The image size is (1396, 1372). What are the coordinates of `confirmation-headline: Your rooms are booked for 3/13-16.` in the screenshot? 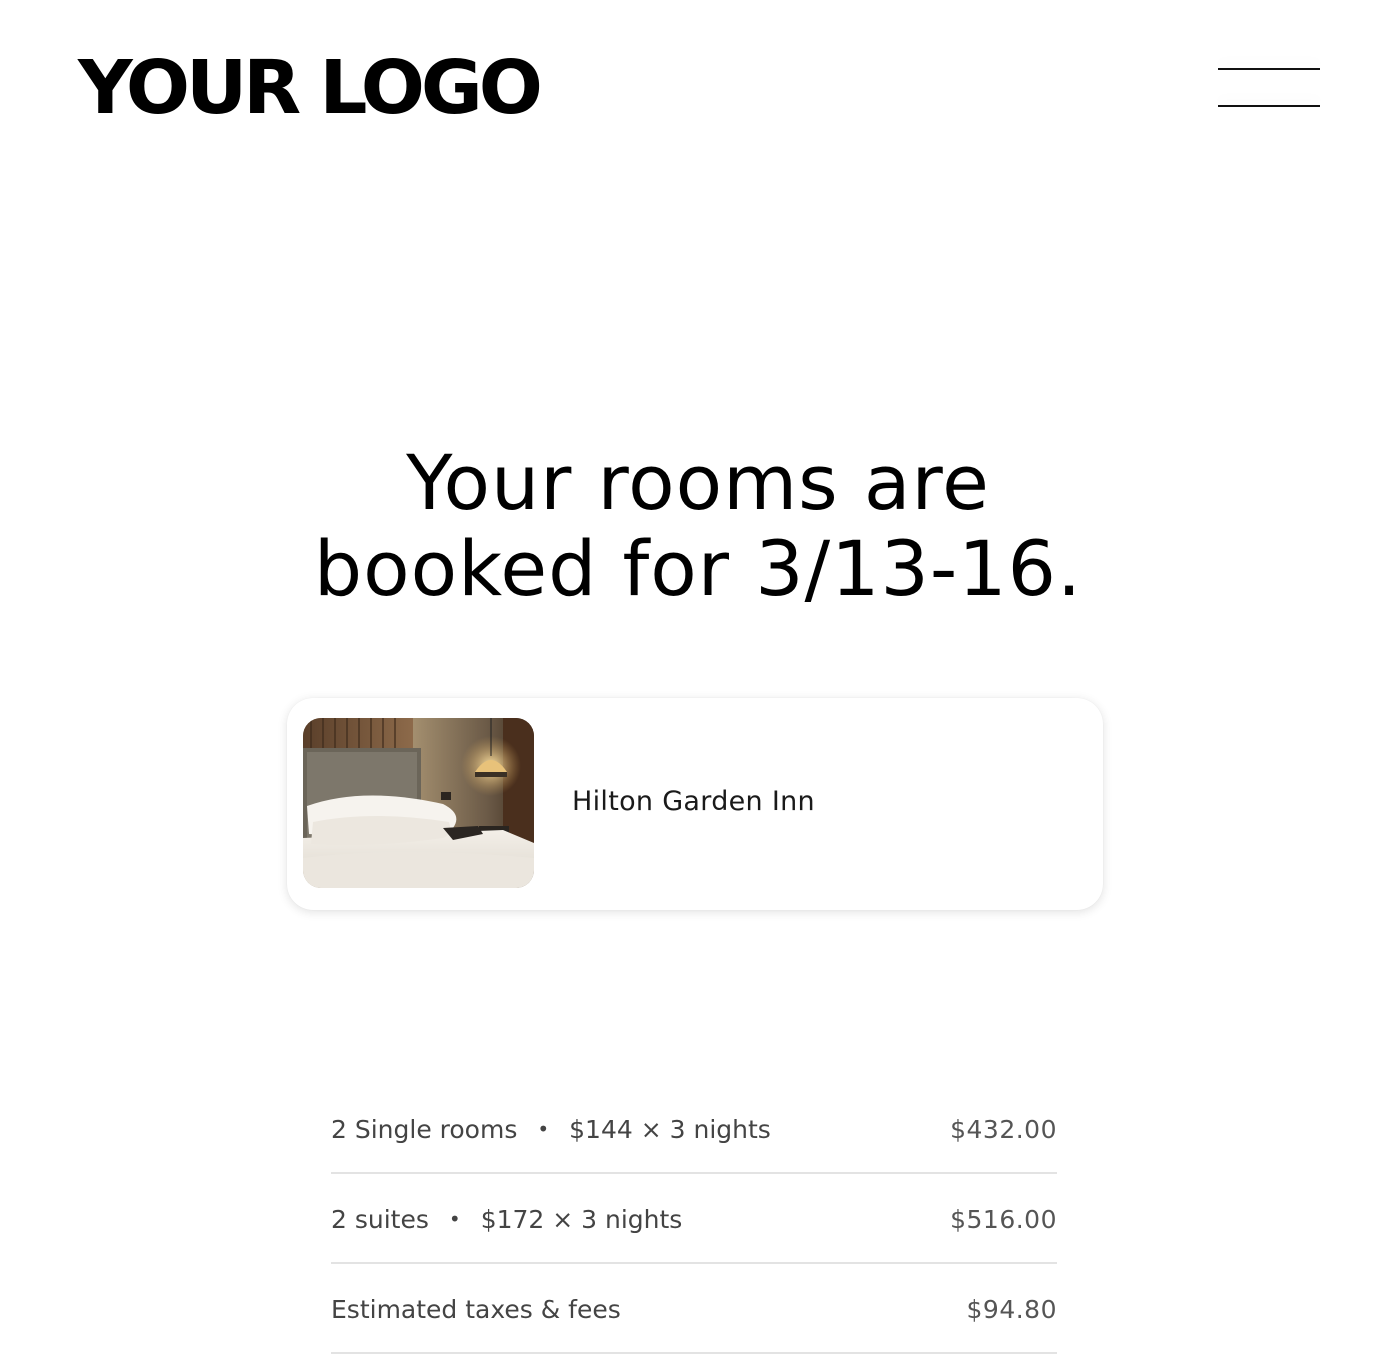 It's located at (698, 526).